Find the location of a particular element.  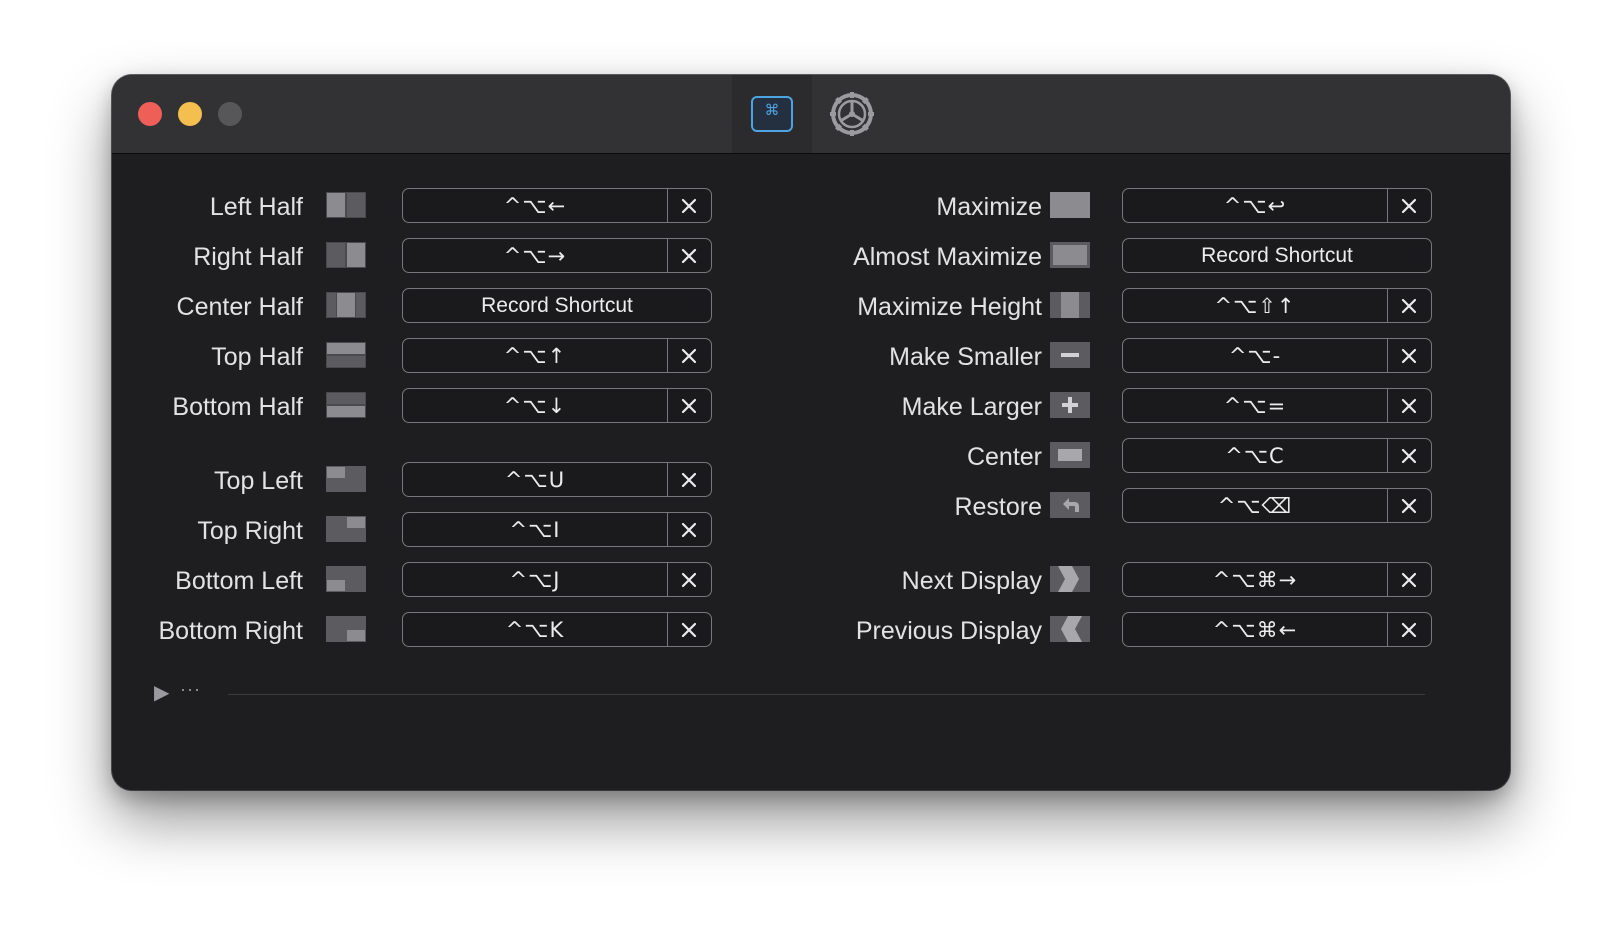

shortcut-value: ^⌥⌘← is located at coordinates (1255, 629).